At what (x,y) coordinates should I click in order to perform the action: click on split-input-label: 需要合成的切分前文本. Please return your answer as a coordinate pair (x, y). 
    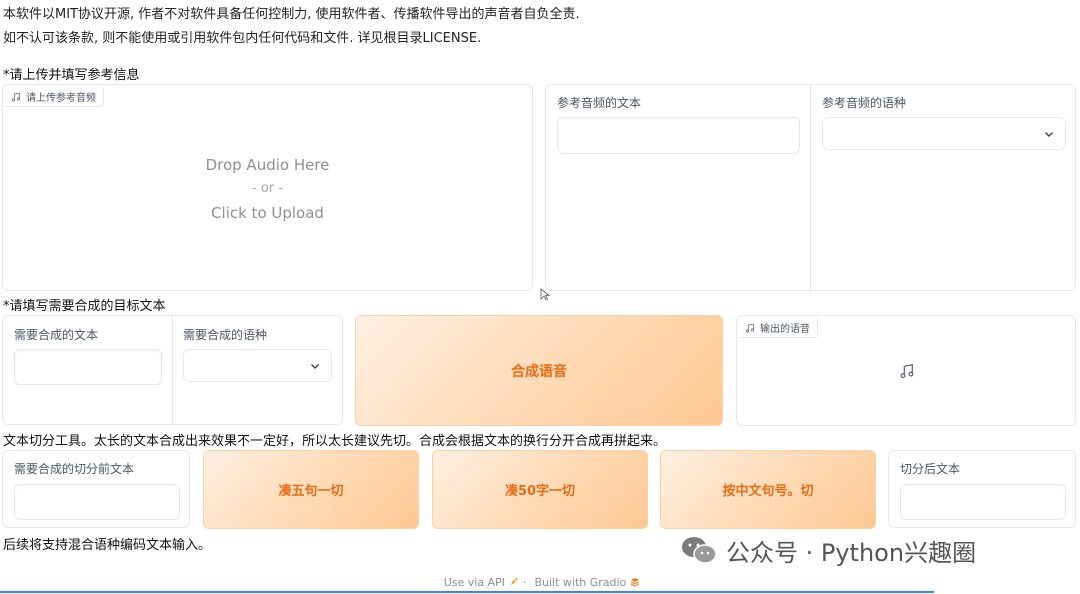
    Looking at the image, I should click on (74, 469).